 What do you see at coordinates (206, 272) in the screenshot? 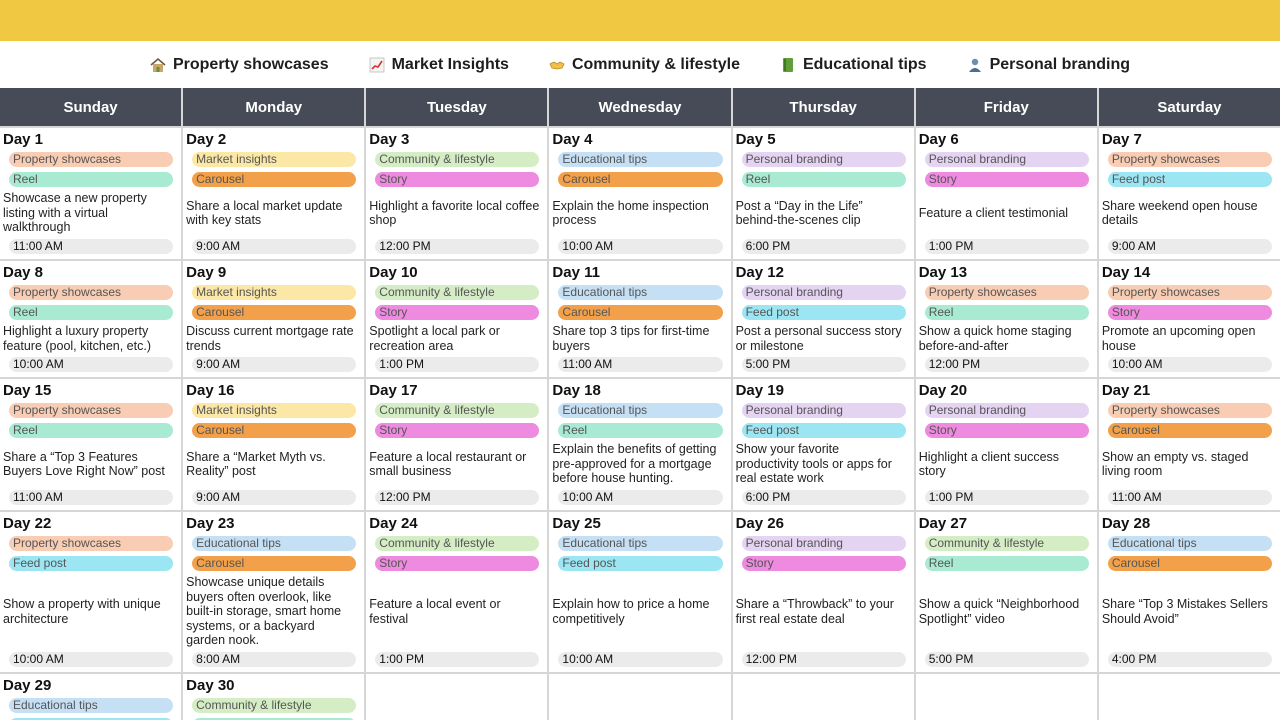
I see `day-label: Day 9` at bounding box center [206, 272].